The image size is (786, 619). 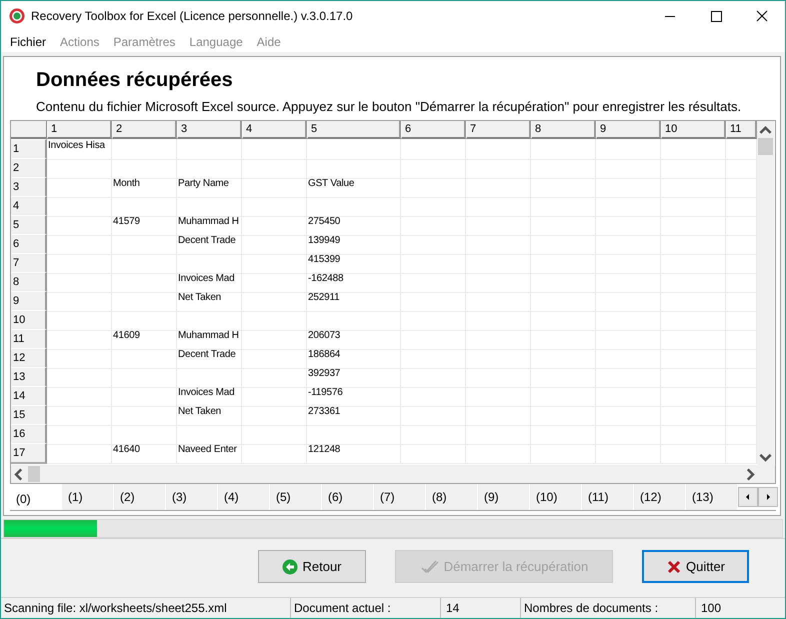 I want to click on row-header: 9, so click(x=29, y=301).